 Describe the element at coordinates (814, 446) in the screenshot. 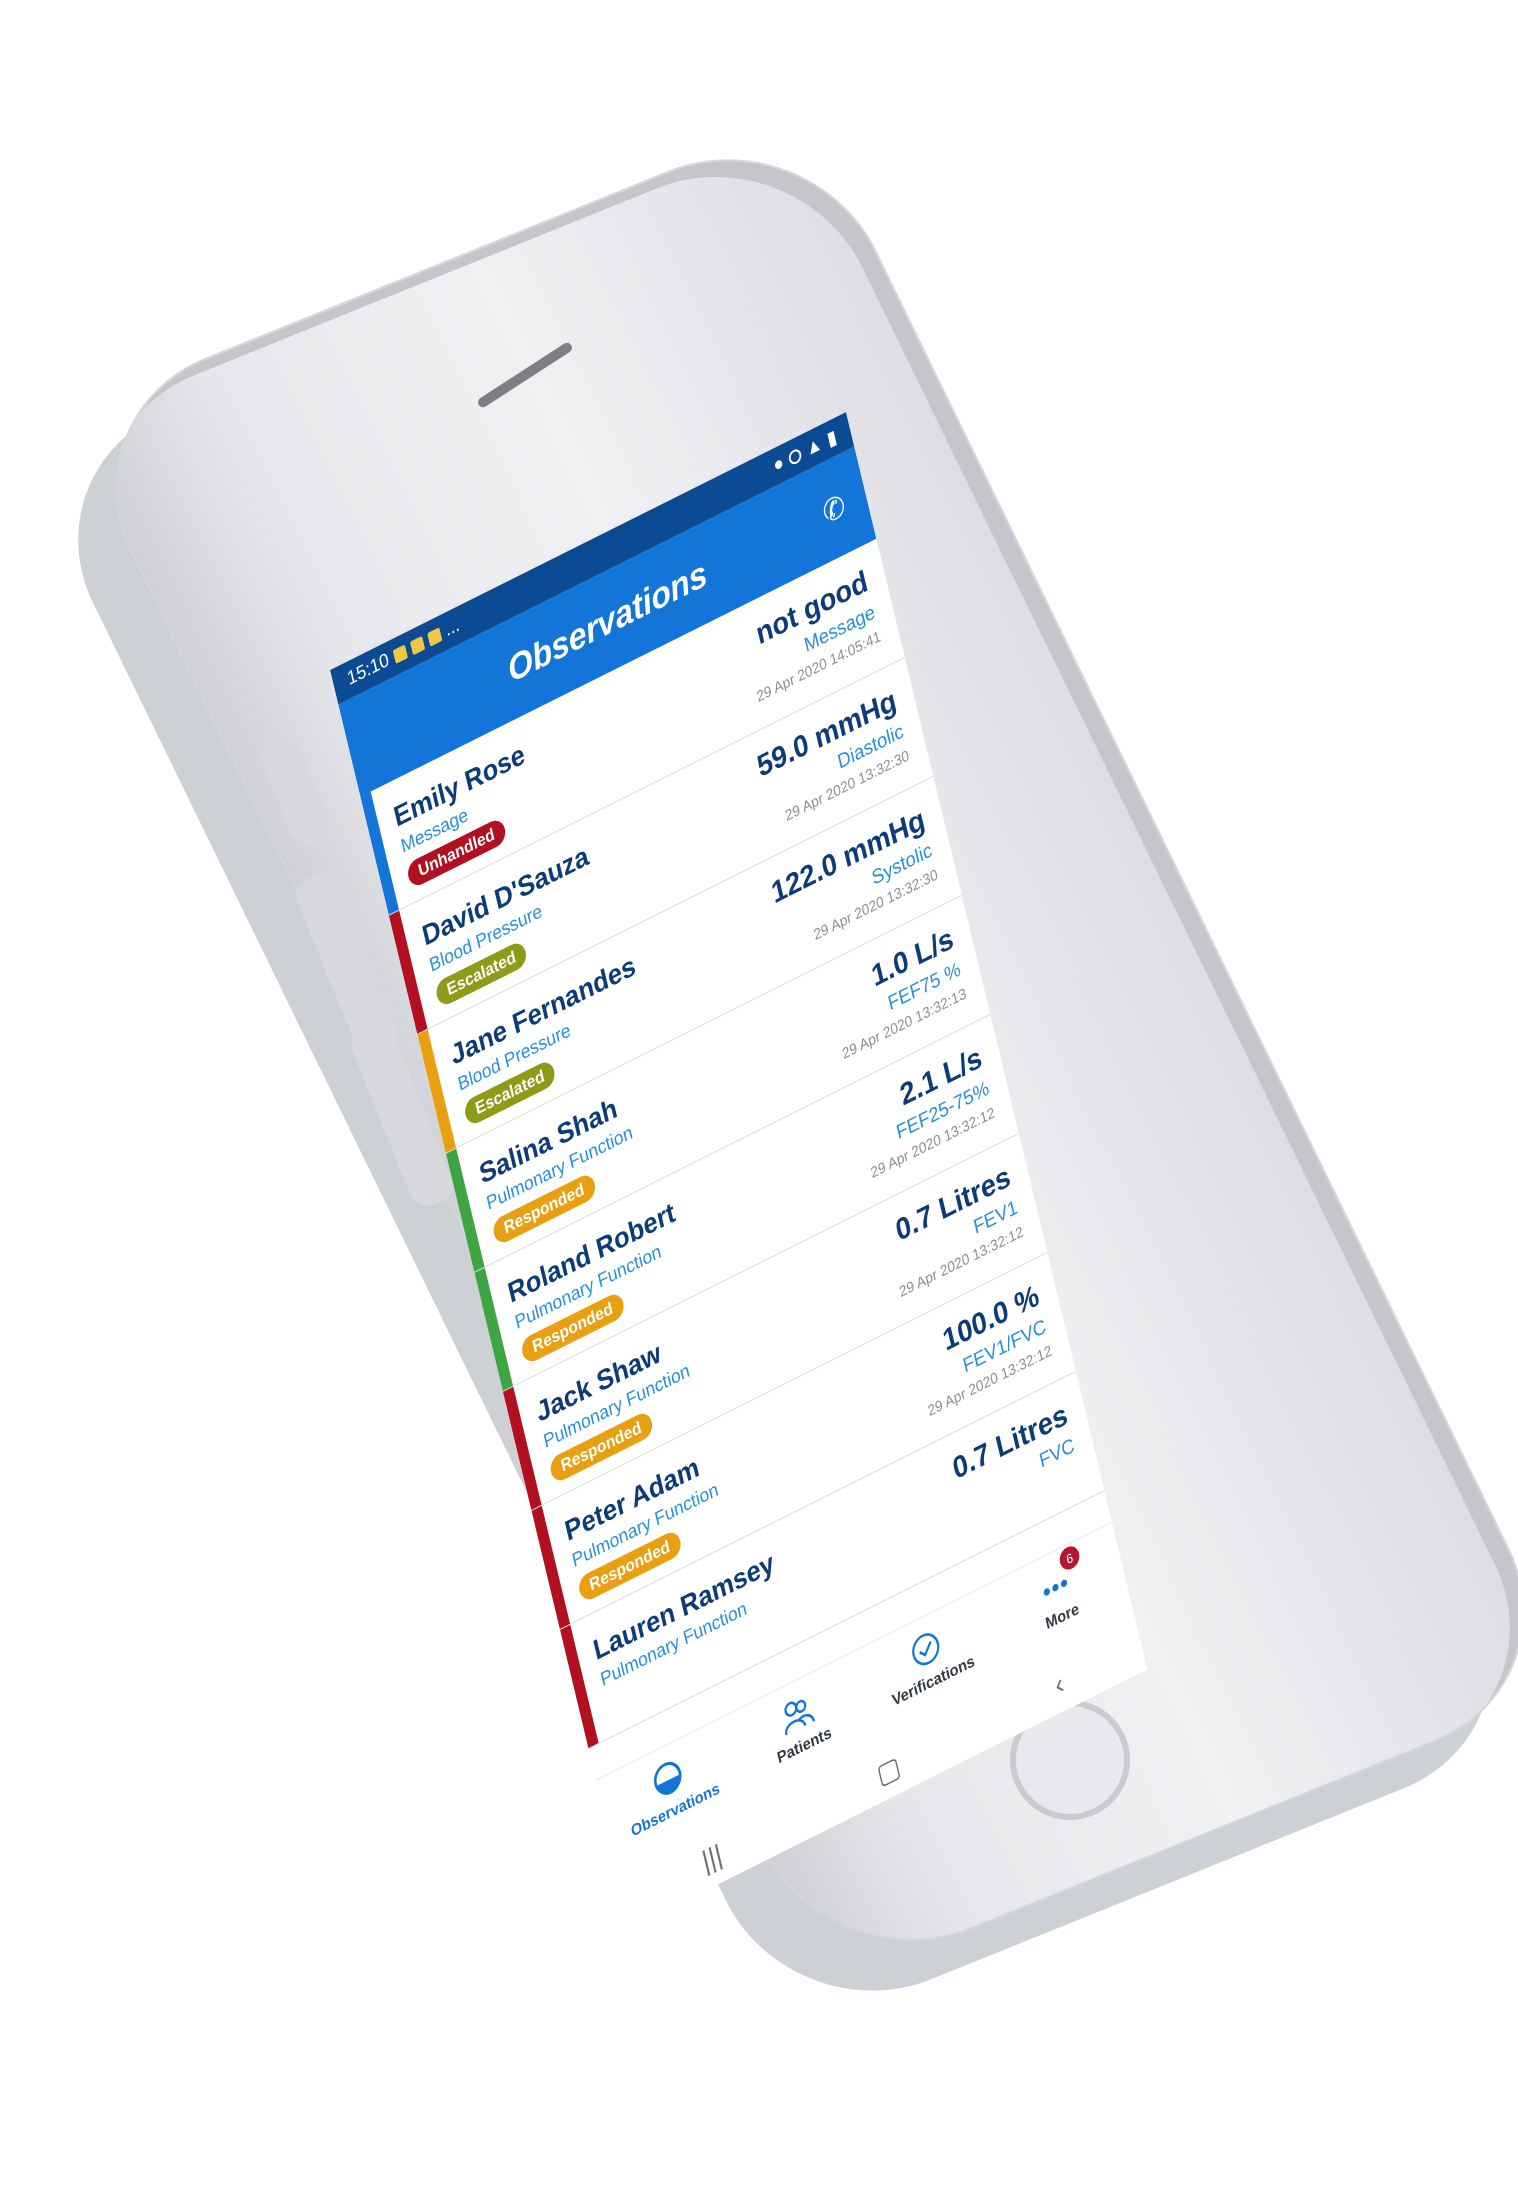

I see `signal-icon: ▲` at that location.